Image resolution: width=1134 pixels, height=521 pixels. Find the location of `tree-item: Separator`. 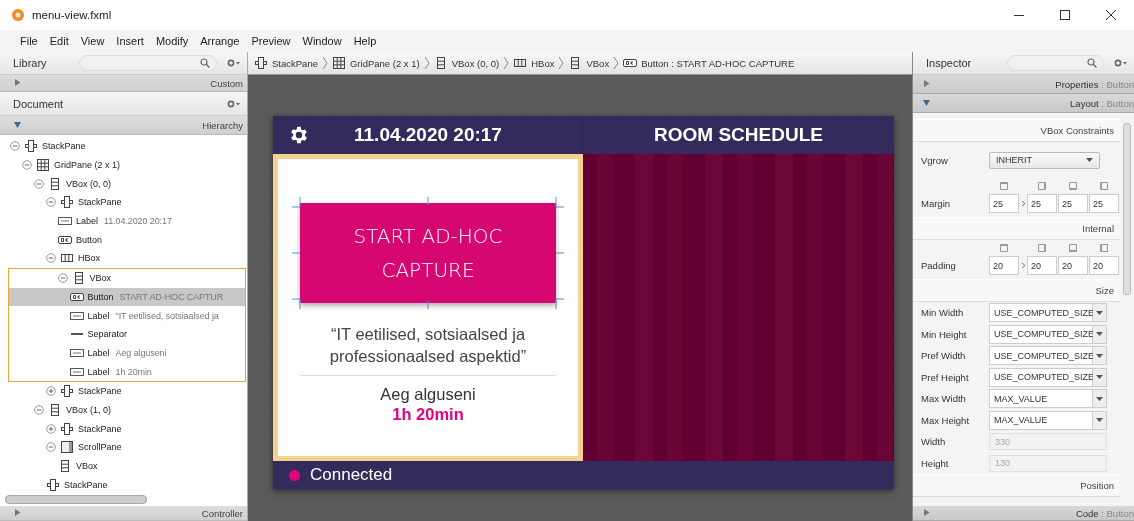

tree-item: Separator is located at coordinates (127, 334).